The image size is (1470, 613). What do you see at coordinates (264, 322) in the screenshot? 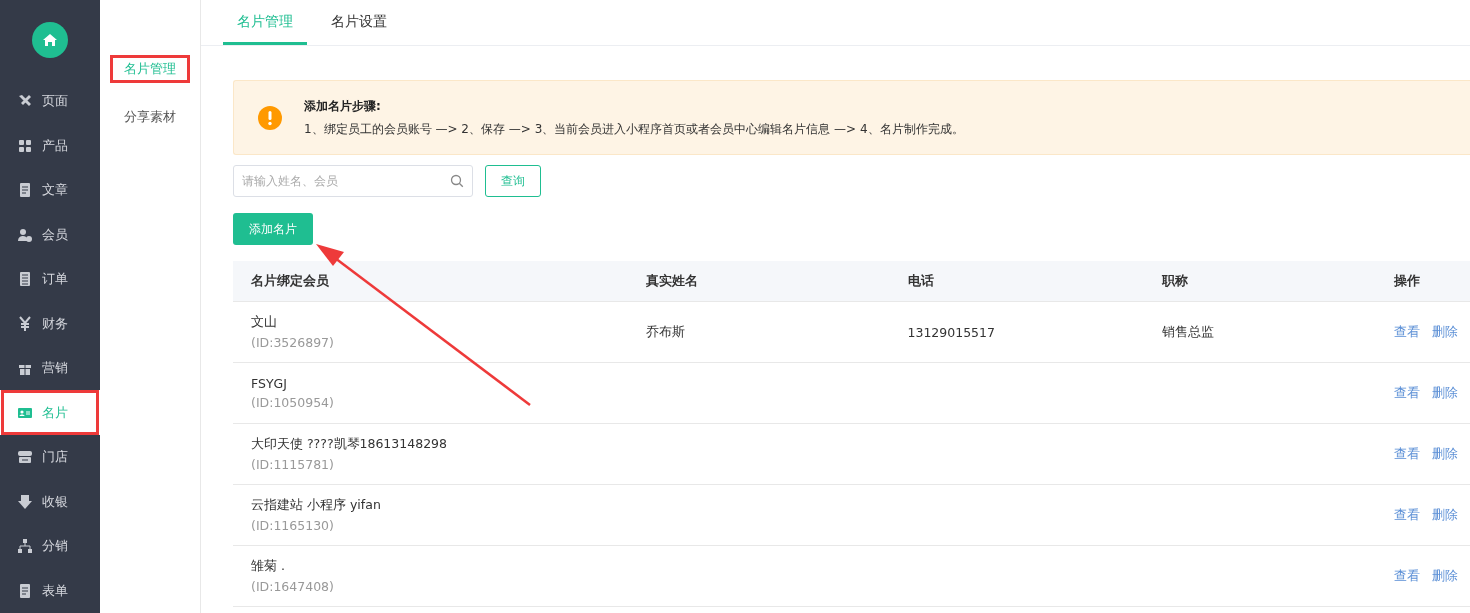
I see `member-name: 文山` at bounding box center [264, 322].